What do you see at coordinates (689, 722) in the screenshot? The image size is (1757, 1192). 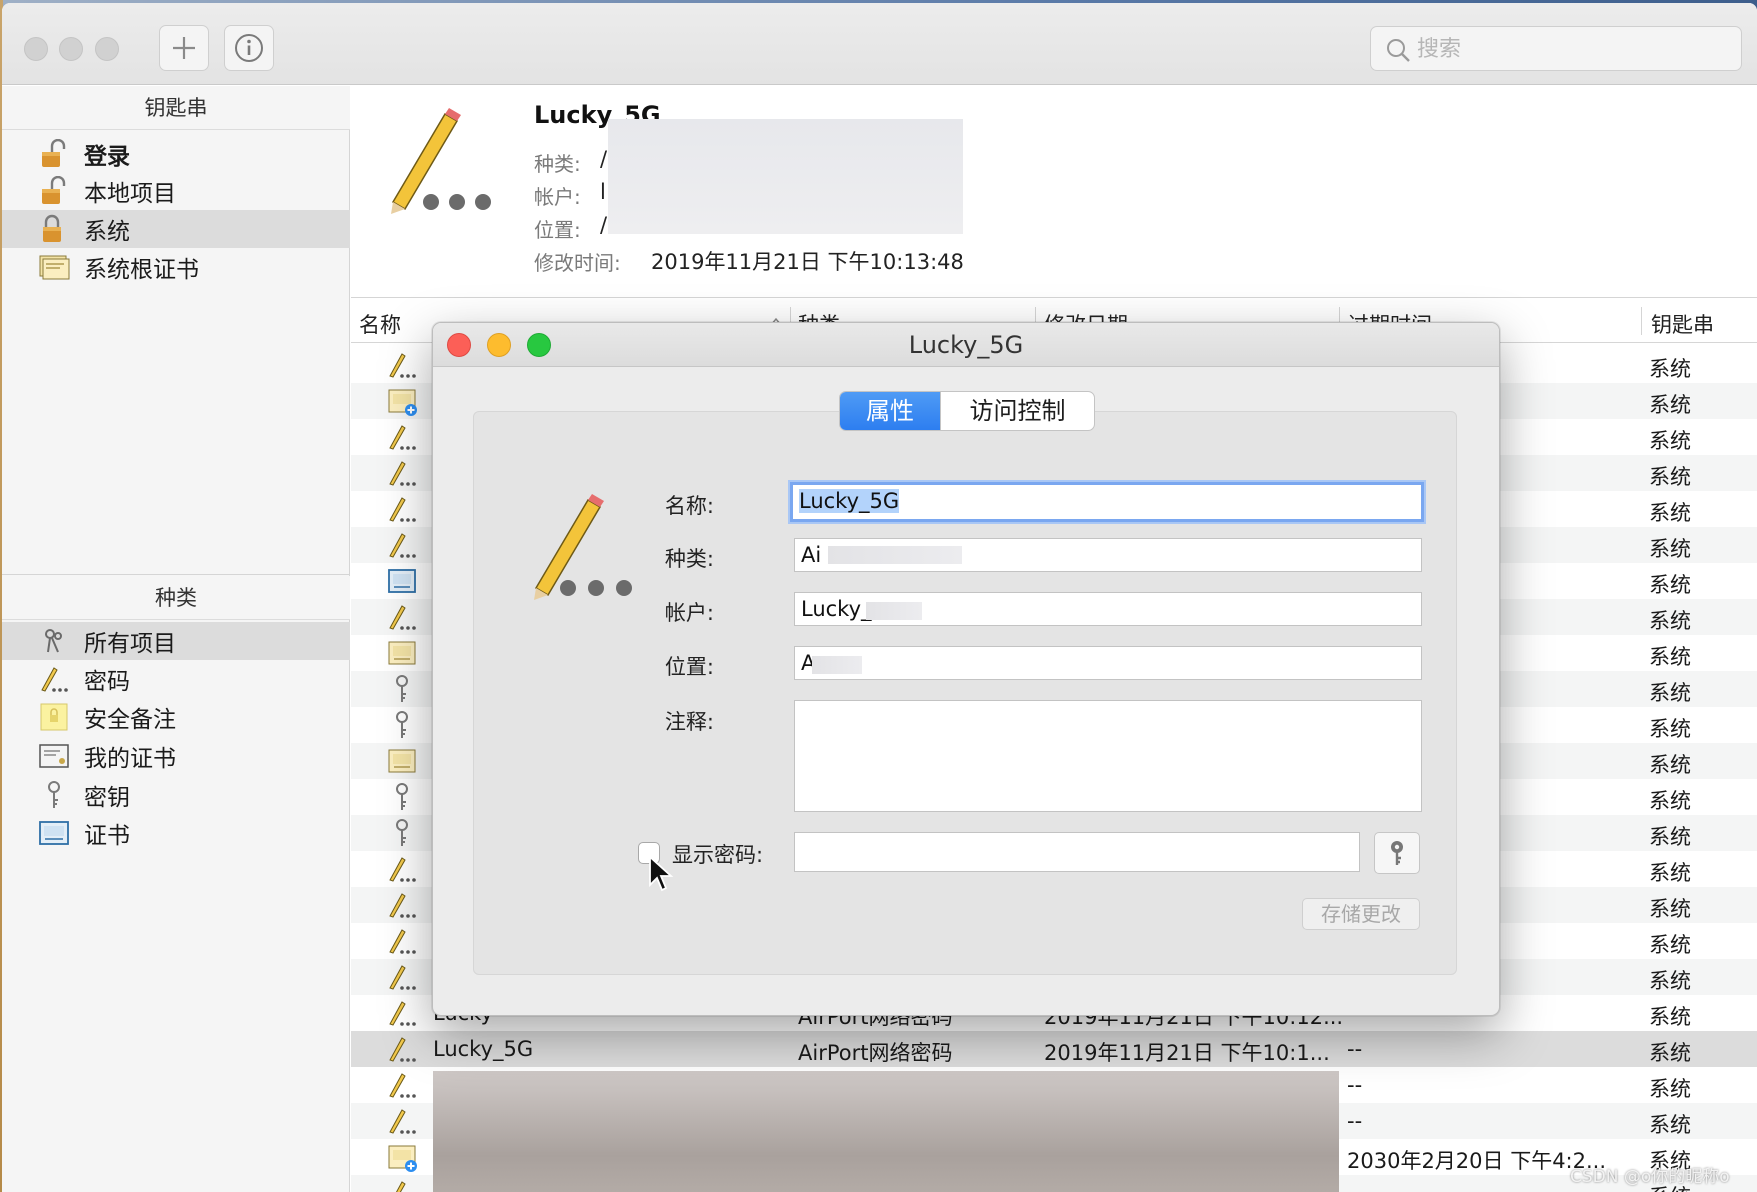 I see `comments-label: 注释:` at bounding box center [689, 722].